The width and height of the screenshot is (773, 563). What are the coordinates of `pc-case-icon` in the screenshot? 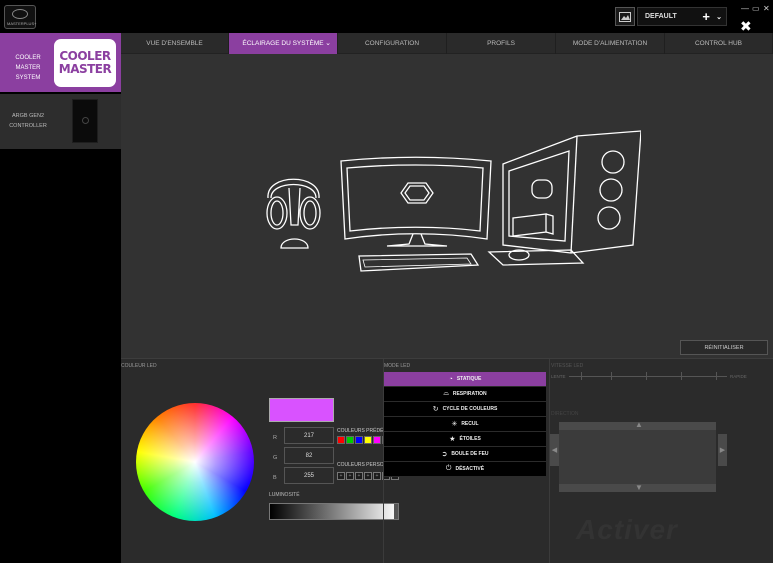 It's located at (571, 192).